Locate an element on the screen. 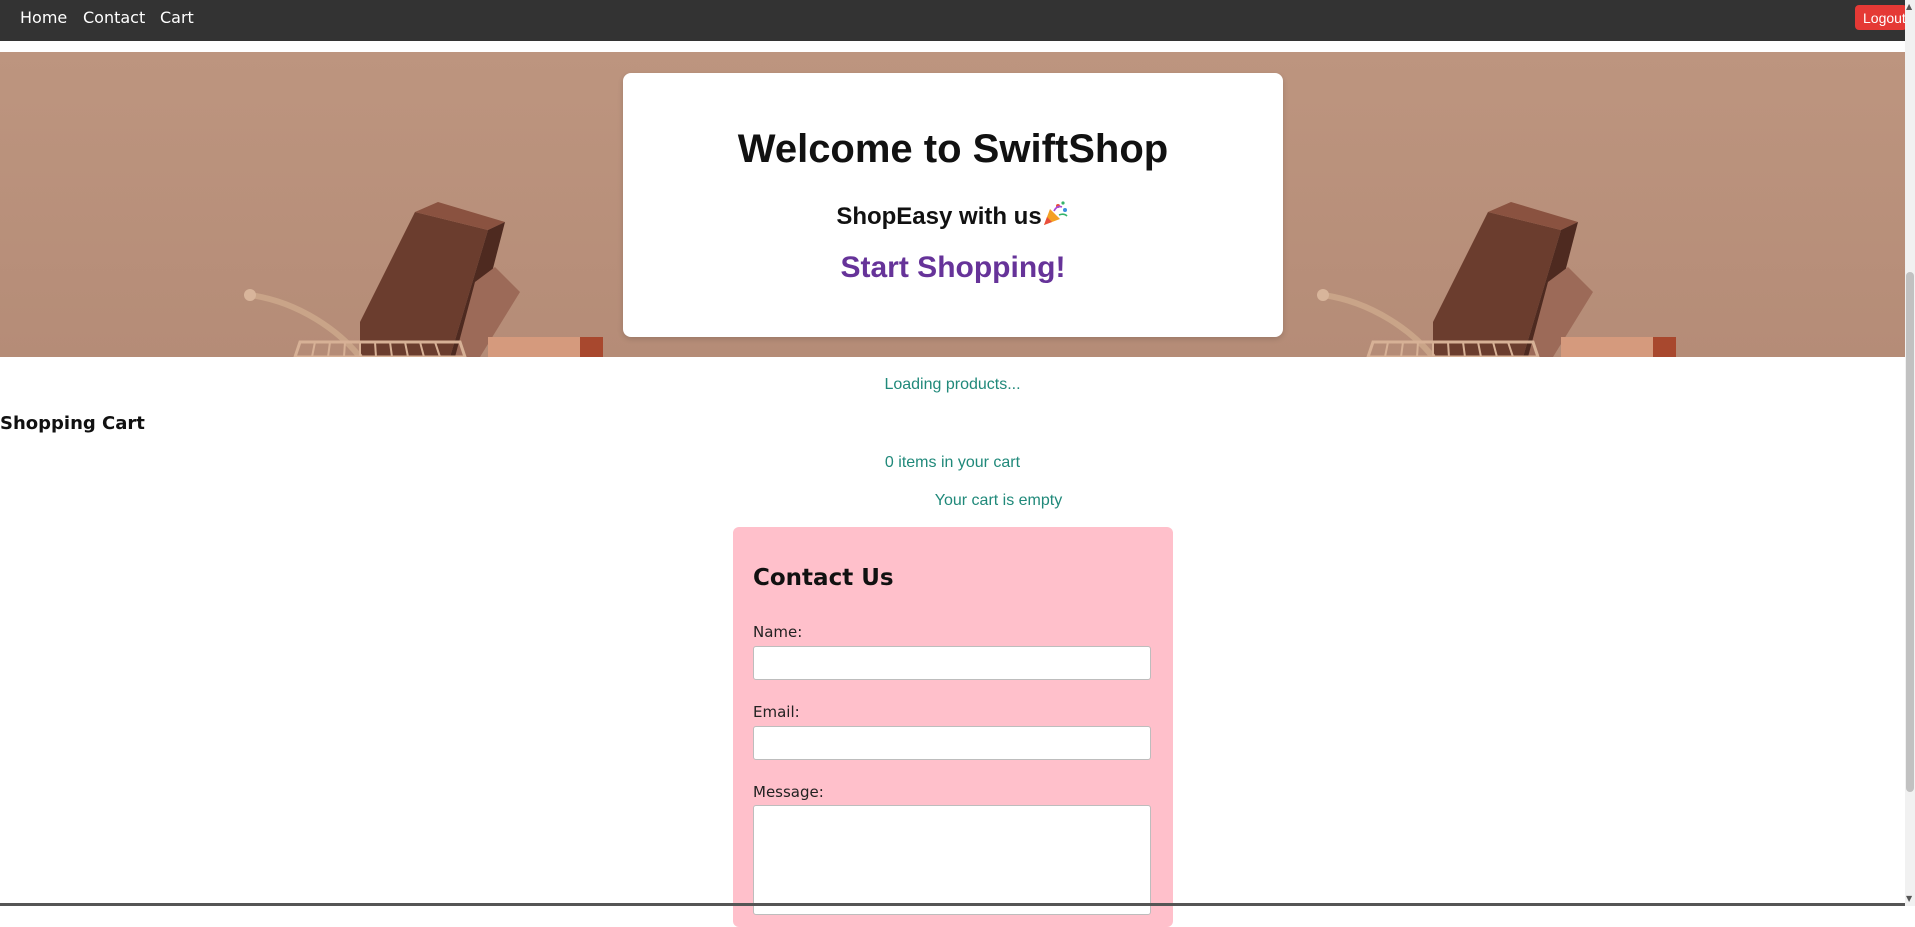  name-label: Name: is located at coordinates (778, 632).